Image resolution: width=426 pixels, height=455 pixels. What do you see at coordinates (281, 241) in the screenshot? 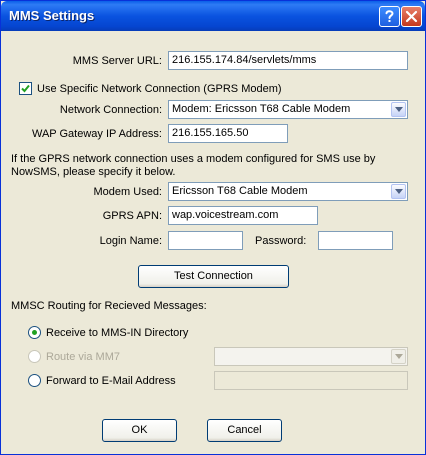
I see `password-label: Password:` at bounding box center [281, 241].